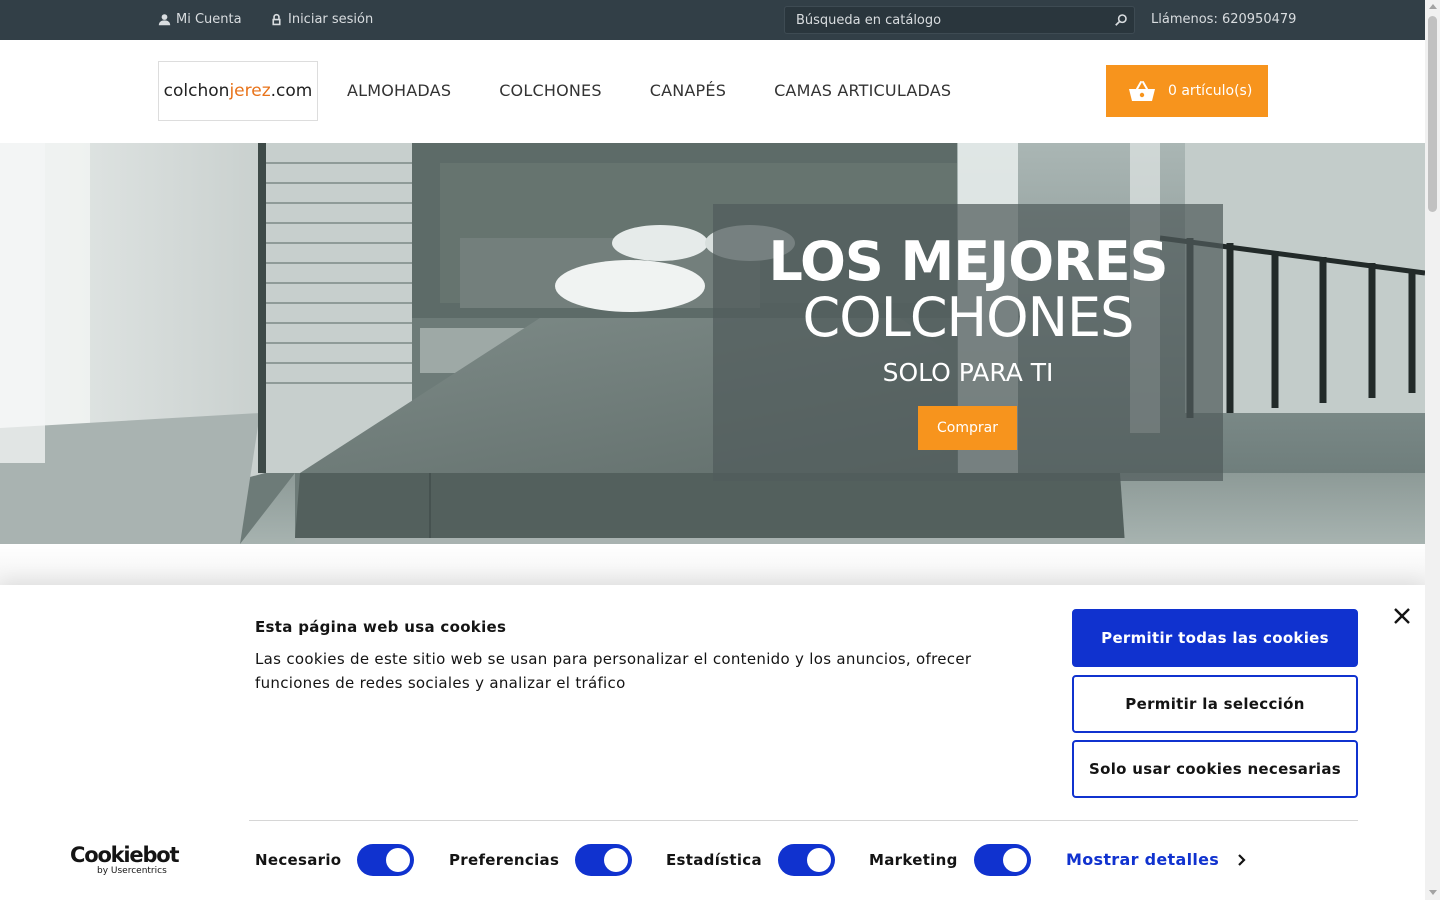 The image size is (1440, 900). I want to click on cart-button: 0 artículo(s), so click(1187, 91).